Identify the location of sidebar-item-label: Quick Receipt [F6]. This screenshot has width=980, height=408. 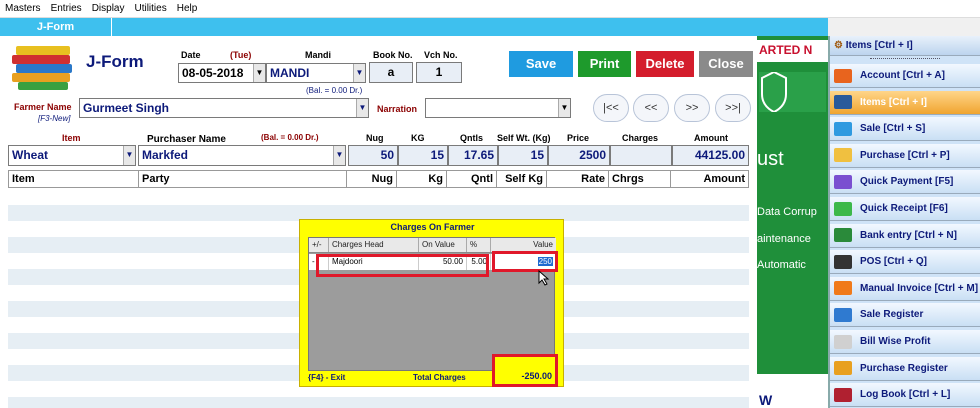
(904, 208).